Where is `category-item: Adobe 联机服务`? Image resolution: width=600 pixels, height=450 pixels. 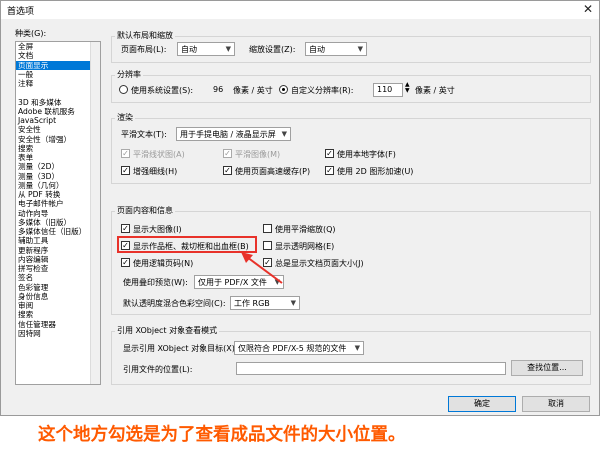
category-item: Adobe 联机服务 is located at coordinates (58, 111).